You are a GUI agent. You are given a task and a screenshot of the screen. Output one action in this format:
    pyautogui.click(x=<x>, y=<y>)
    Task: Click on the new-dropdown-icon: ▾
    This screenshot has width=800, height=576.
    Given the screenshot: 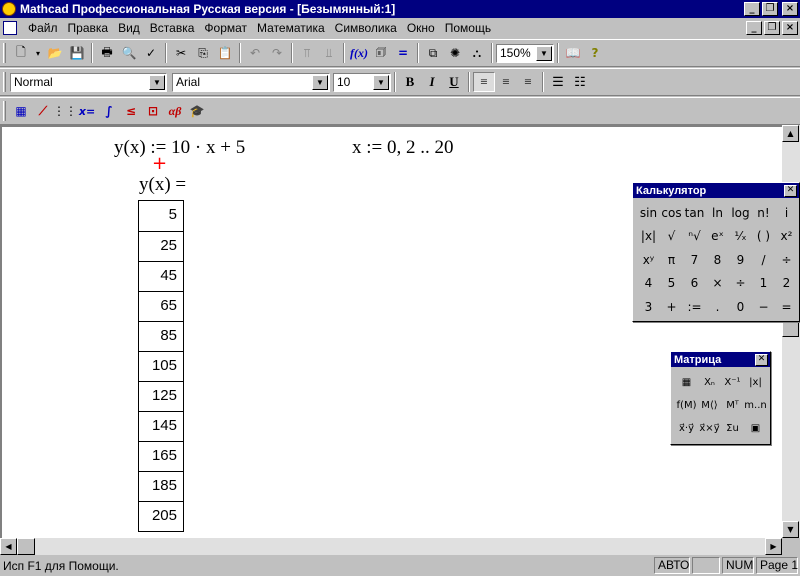 What is the action you would take?
    pyautogui.click(x=38, y=53)
    